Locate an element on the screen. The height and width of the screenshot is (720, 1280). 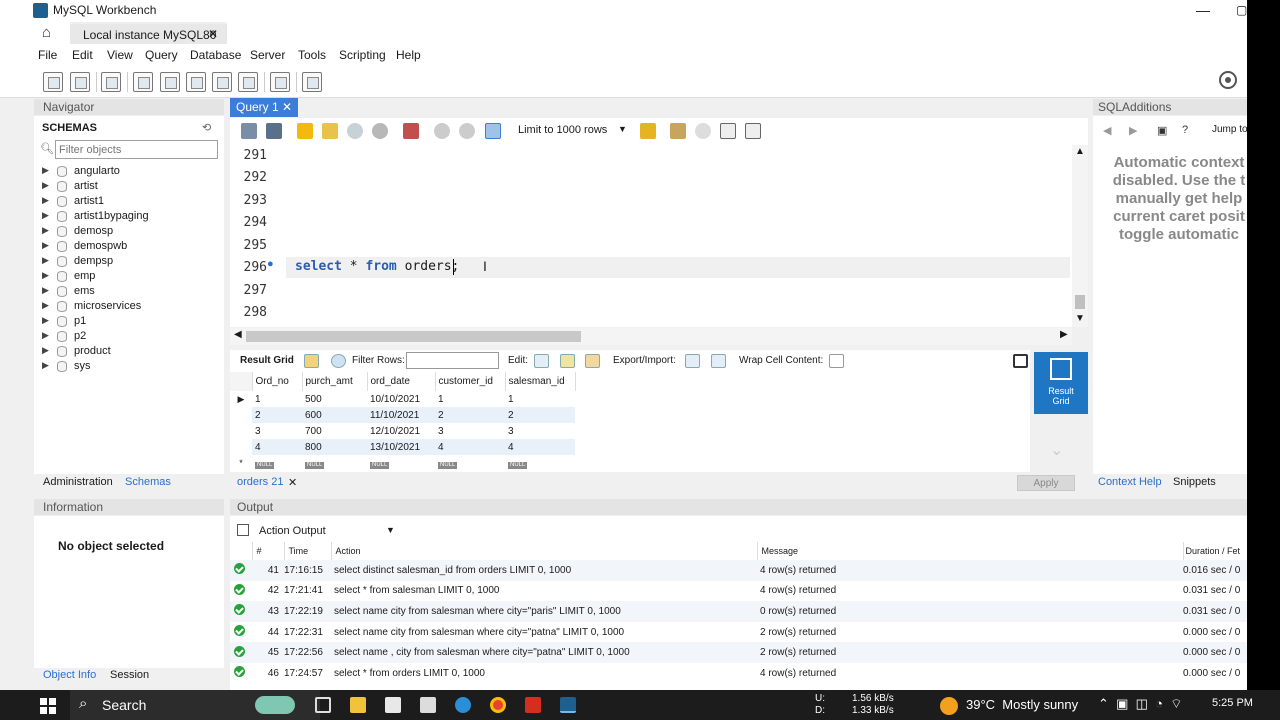
tab-session: Session is located at coordinates (129, 675).